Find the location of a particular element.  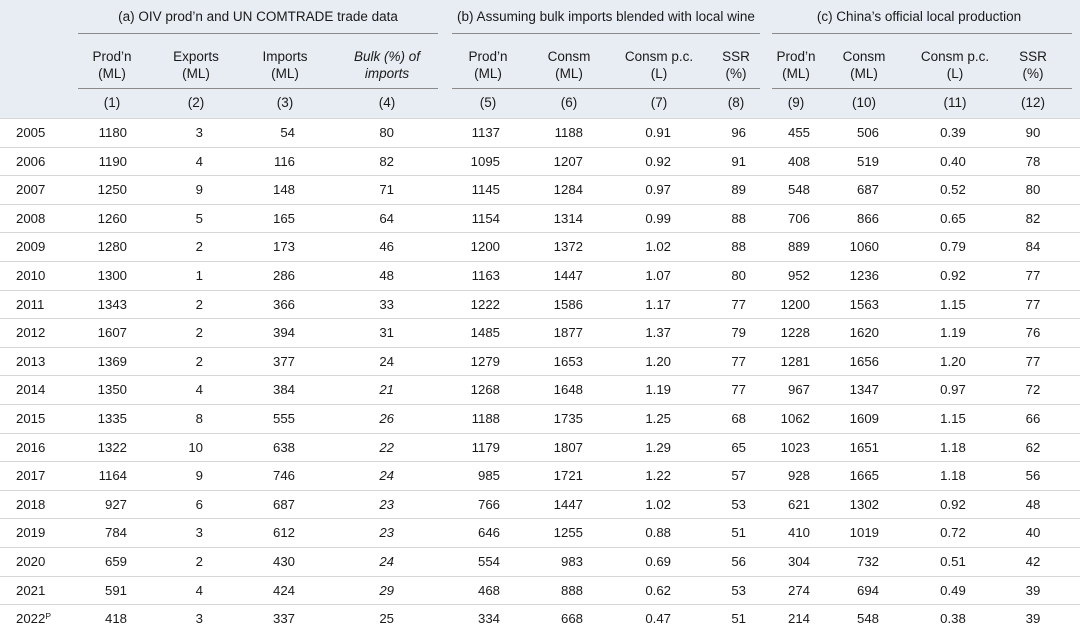

column-header-12: SSR (%) is located at coordinates (1033, 65).